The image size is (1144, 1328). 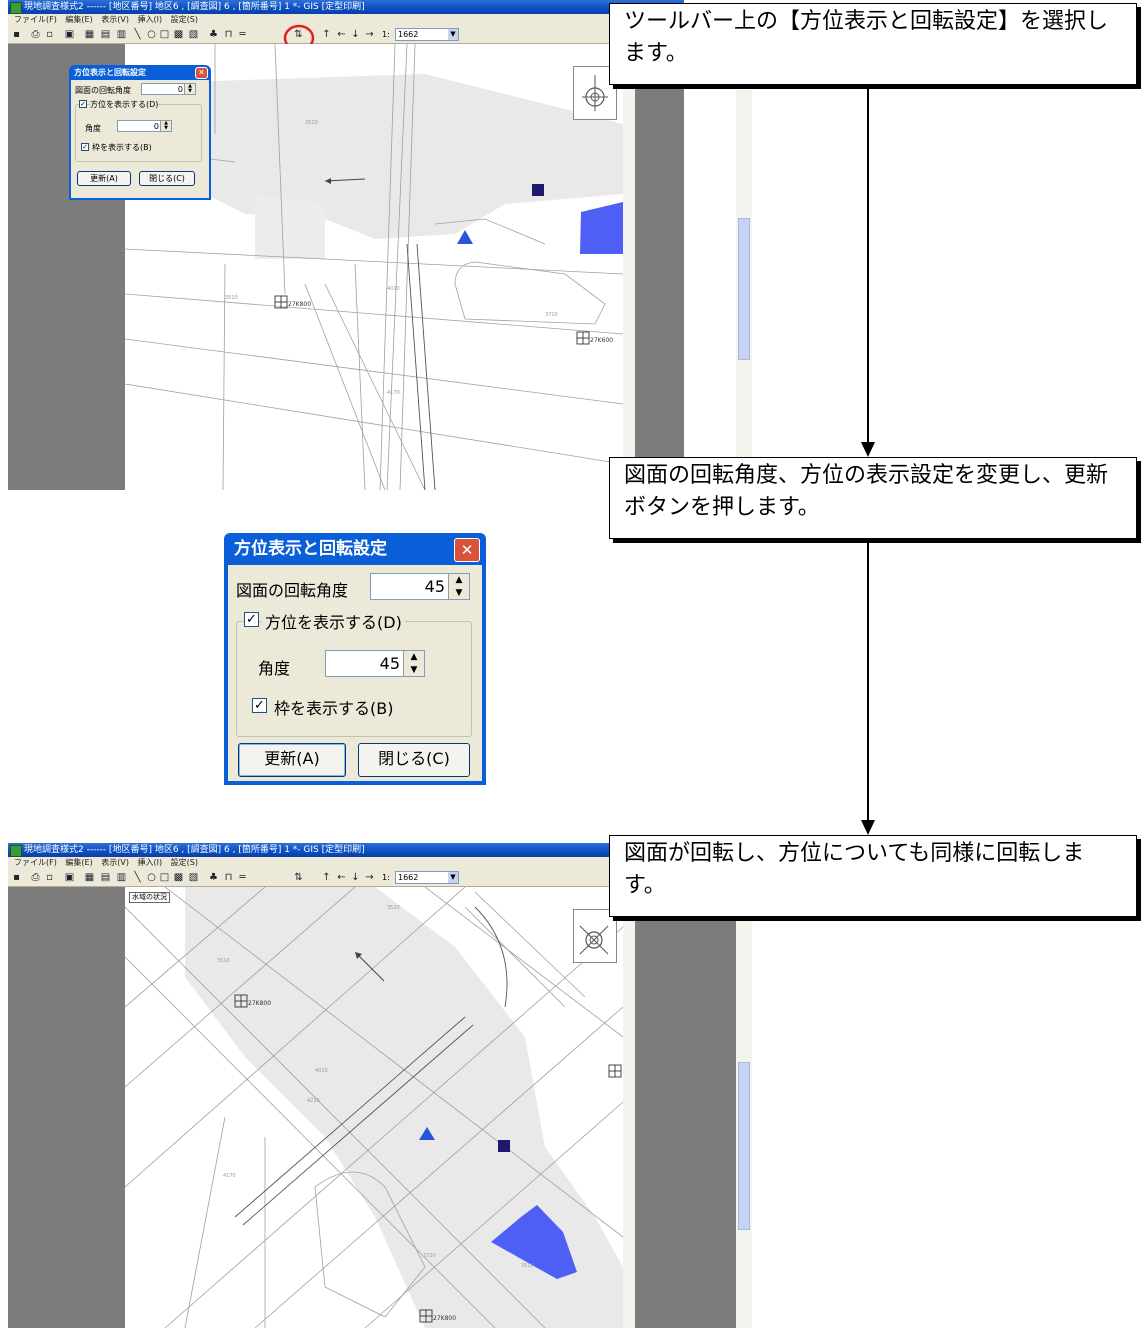 I want to click on callout-step1: ツールバー上の【方位表示と回転設定】を選択します。, so click(x=873, y=44).